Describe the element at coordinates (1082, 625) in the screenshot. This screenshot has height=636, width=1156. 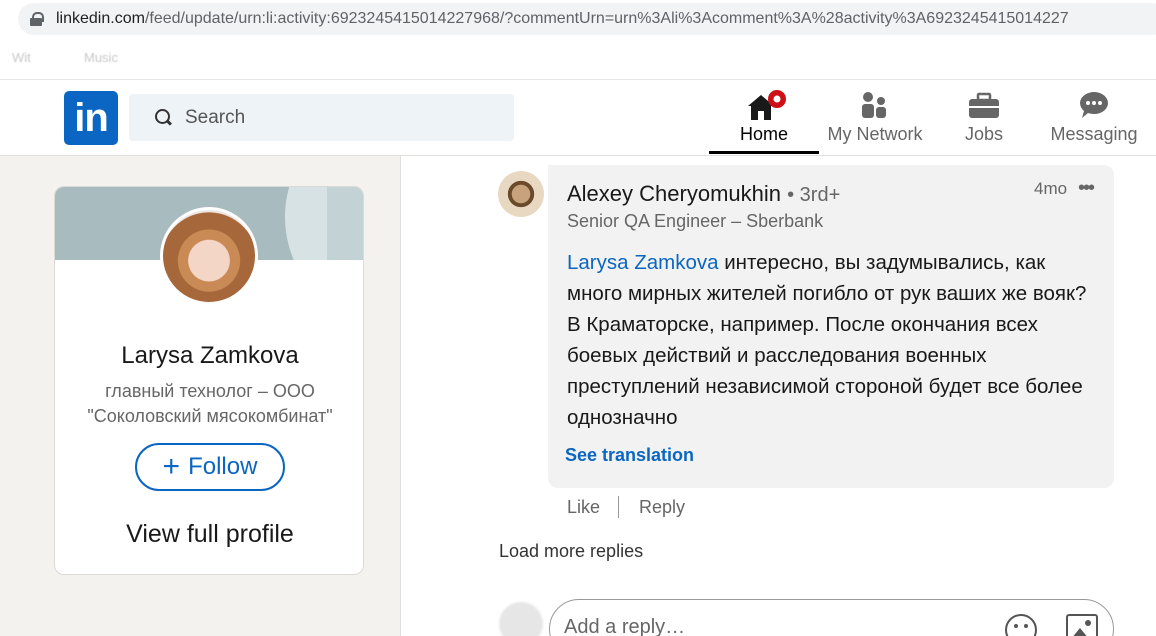
I see `image-icon` at that location.